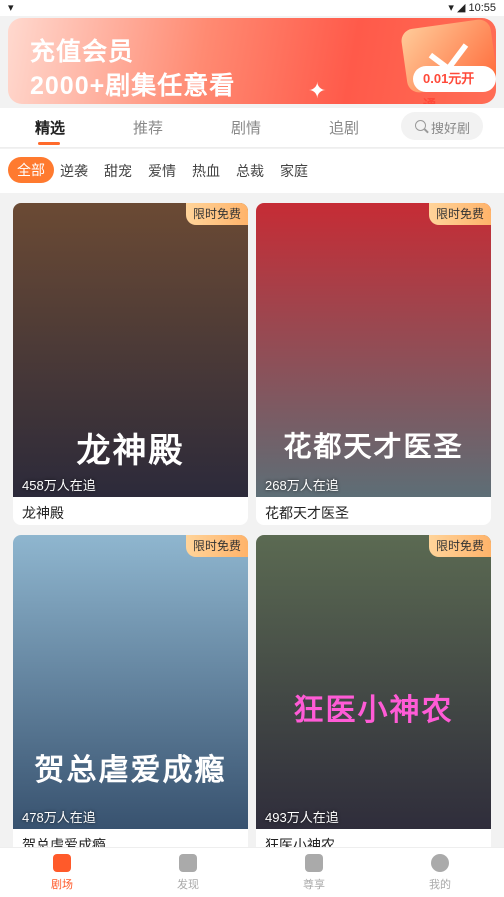  I want to click on watching-count: 493万人在追, so click(302, 817).